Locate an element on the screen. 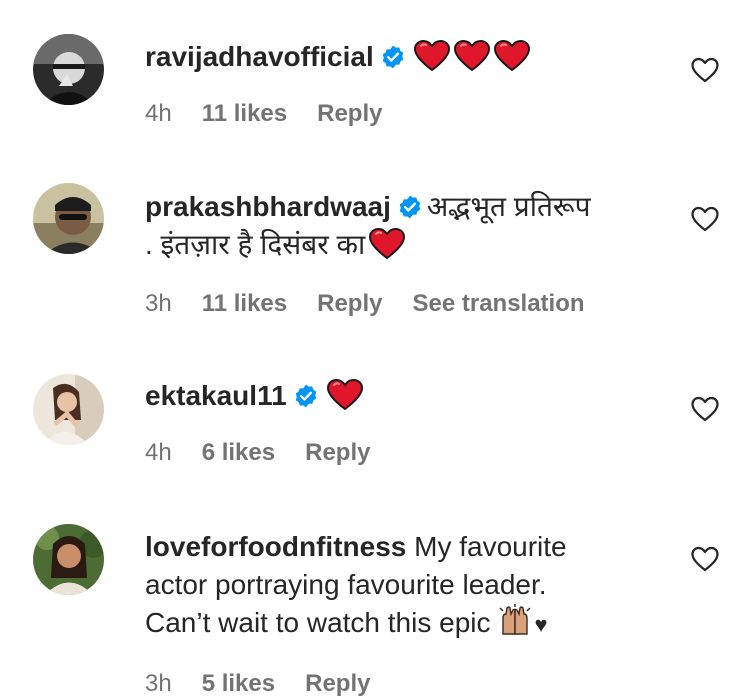 The width and height of the screenshot is (734, 699). username: ektakaul11 is located at coordinates (216, 395).